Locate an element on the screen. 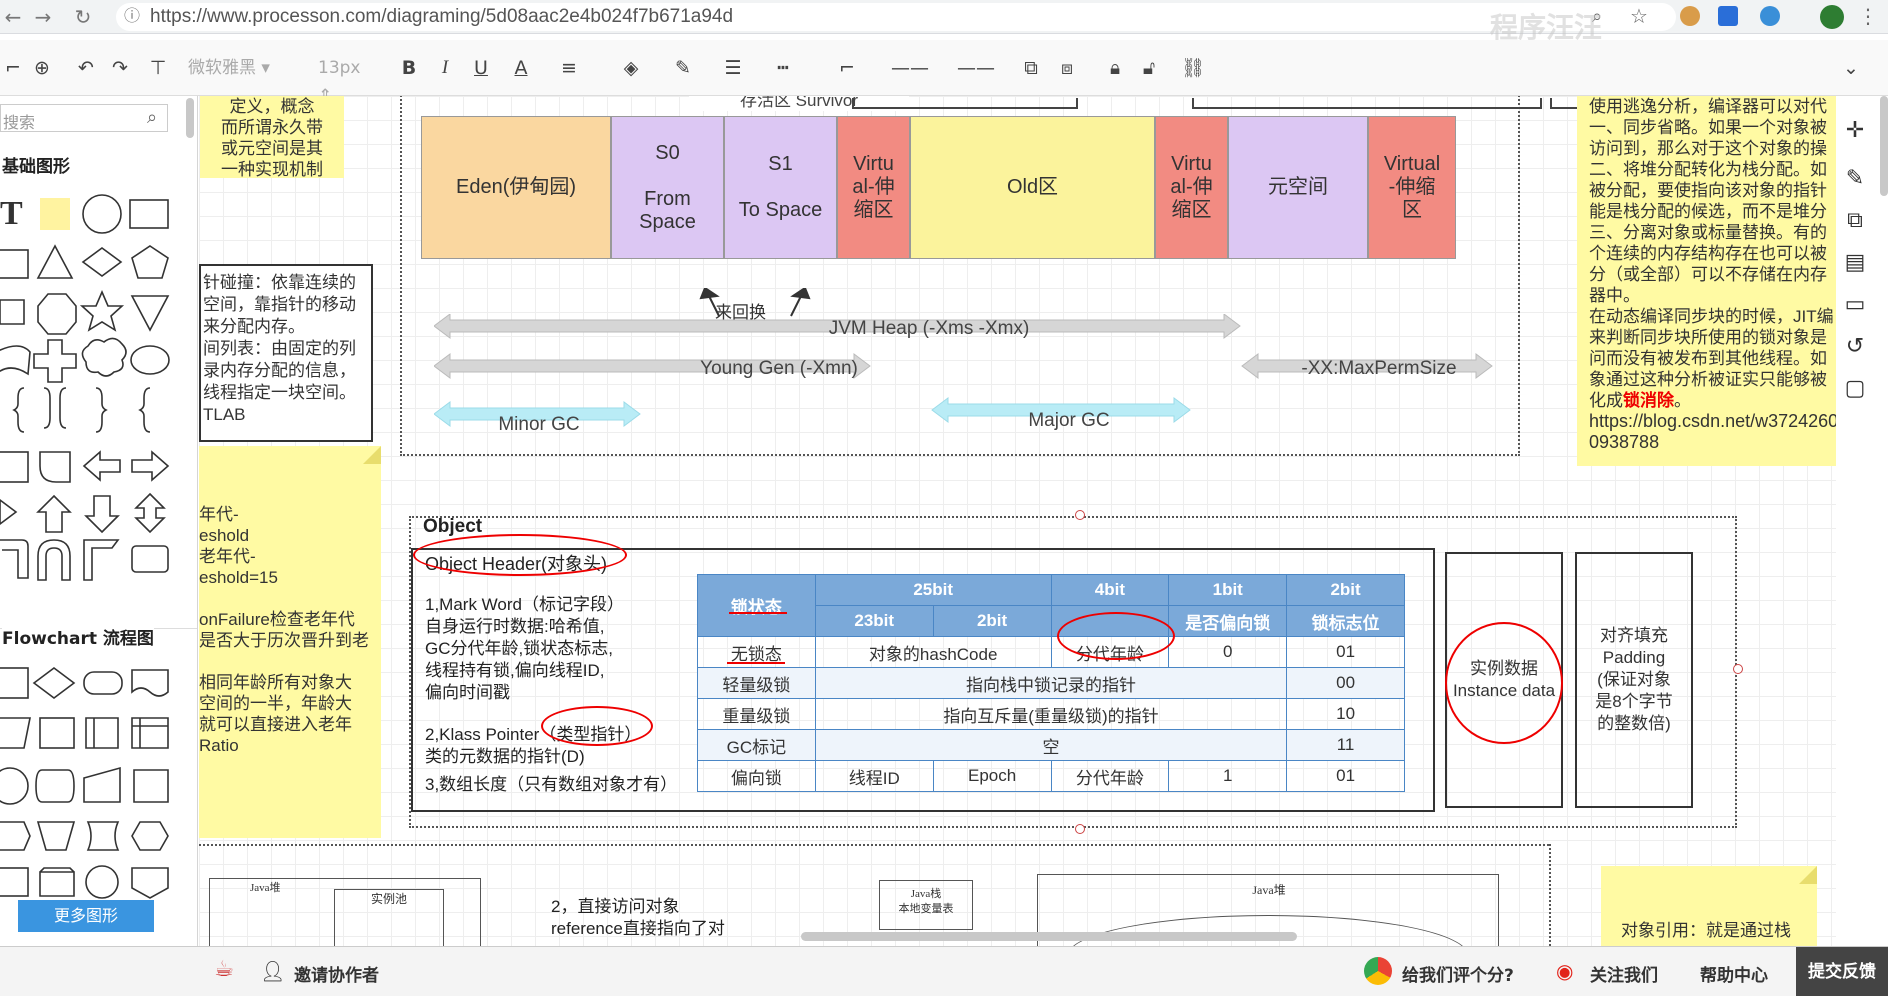  profile-avatar is located at coordinates (1832, 17).